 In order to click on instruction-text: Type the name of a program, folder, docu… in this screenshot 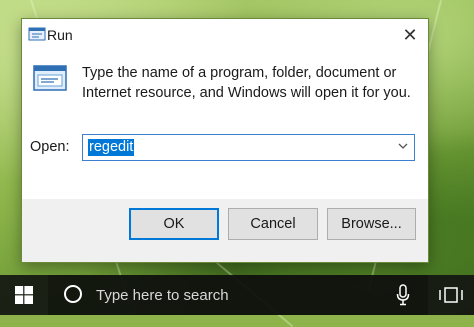, I will do `click(246, 83)`.